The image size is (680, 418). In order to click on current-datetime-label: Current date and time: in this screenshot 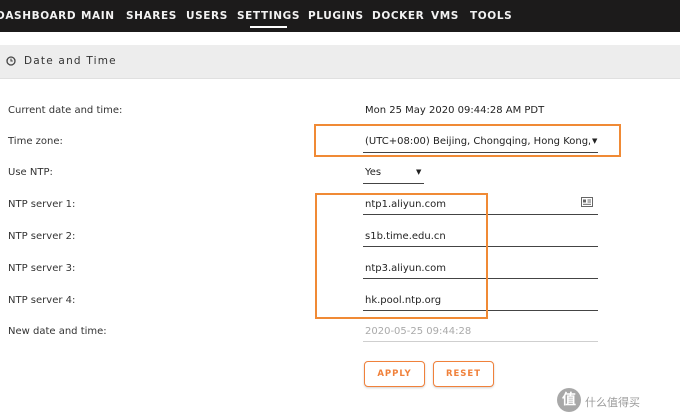, I will do `click(65, 110)`.